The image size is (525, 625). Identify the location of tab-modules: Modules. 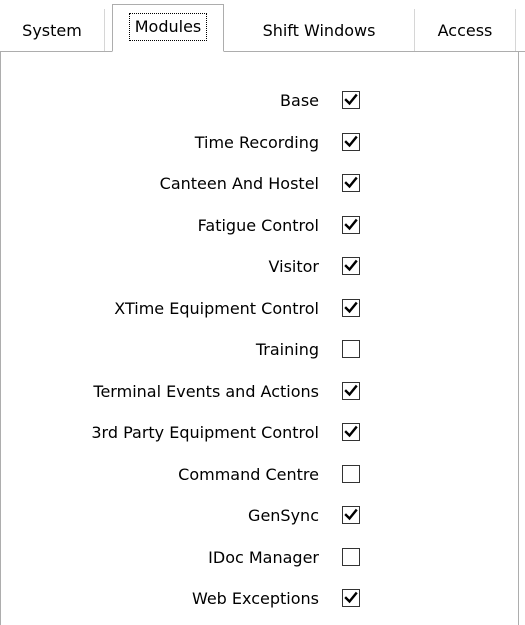
(168, 28).